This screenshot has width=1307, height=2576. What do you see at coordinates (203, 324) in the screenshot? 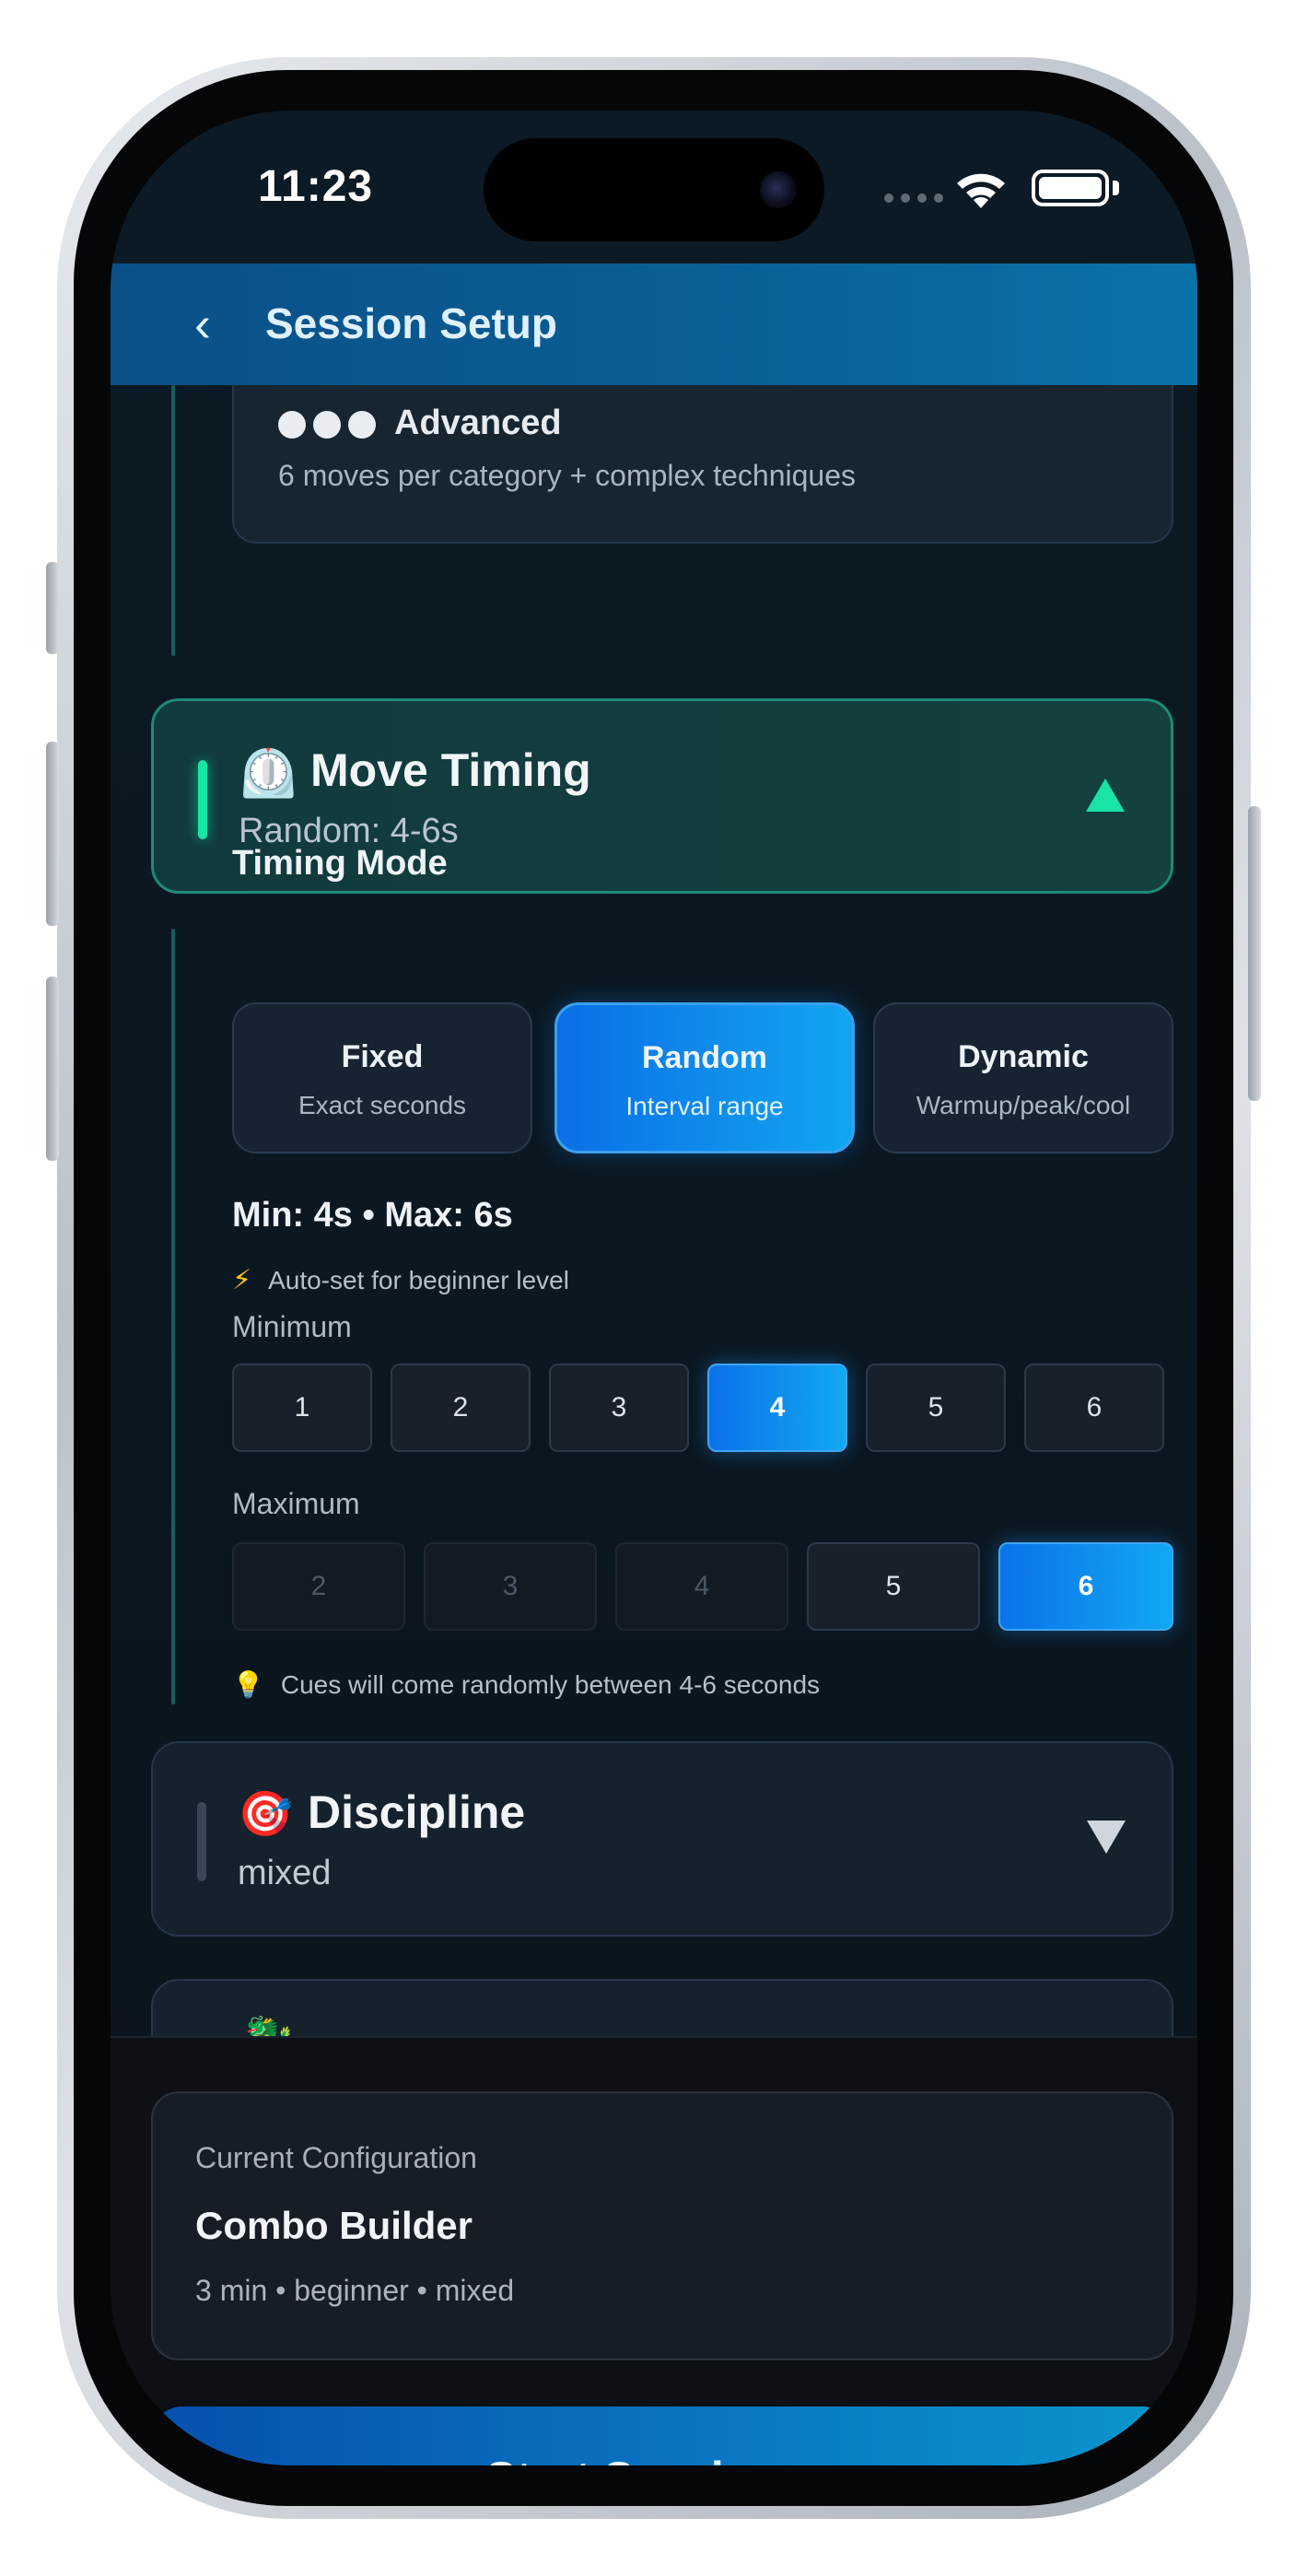
I see `back-button: ‹` at bounding box center [203, 324].